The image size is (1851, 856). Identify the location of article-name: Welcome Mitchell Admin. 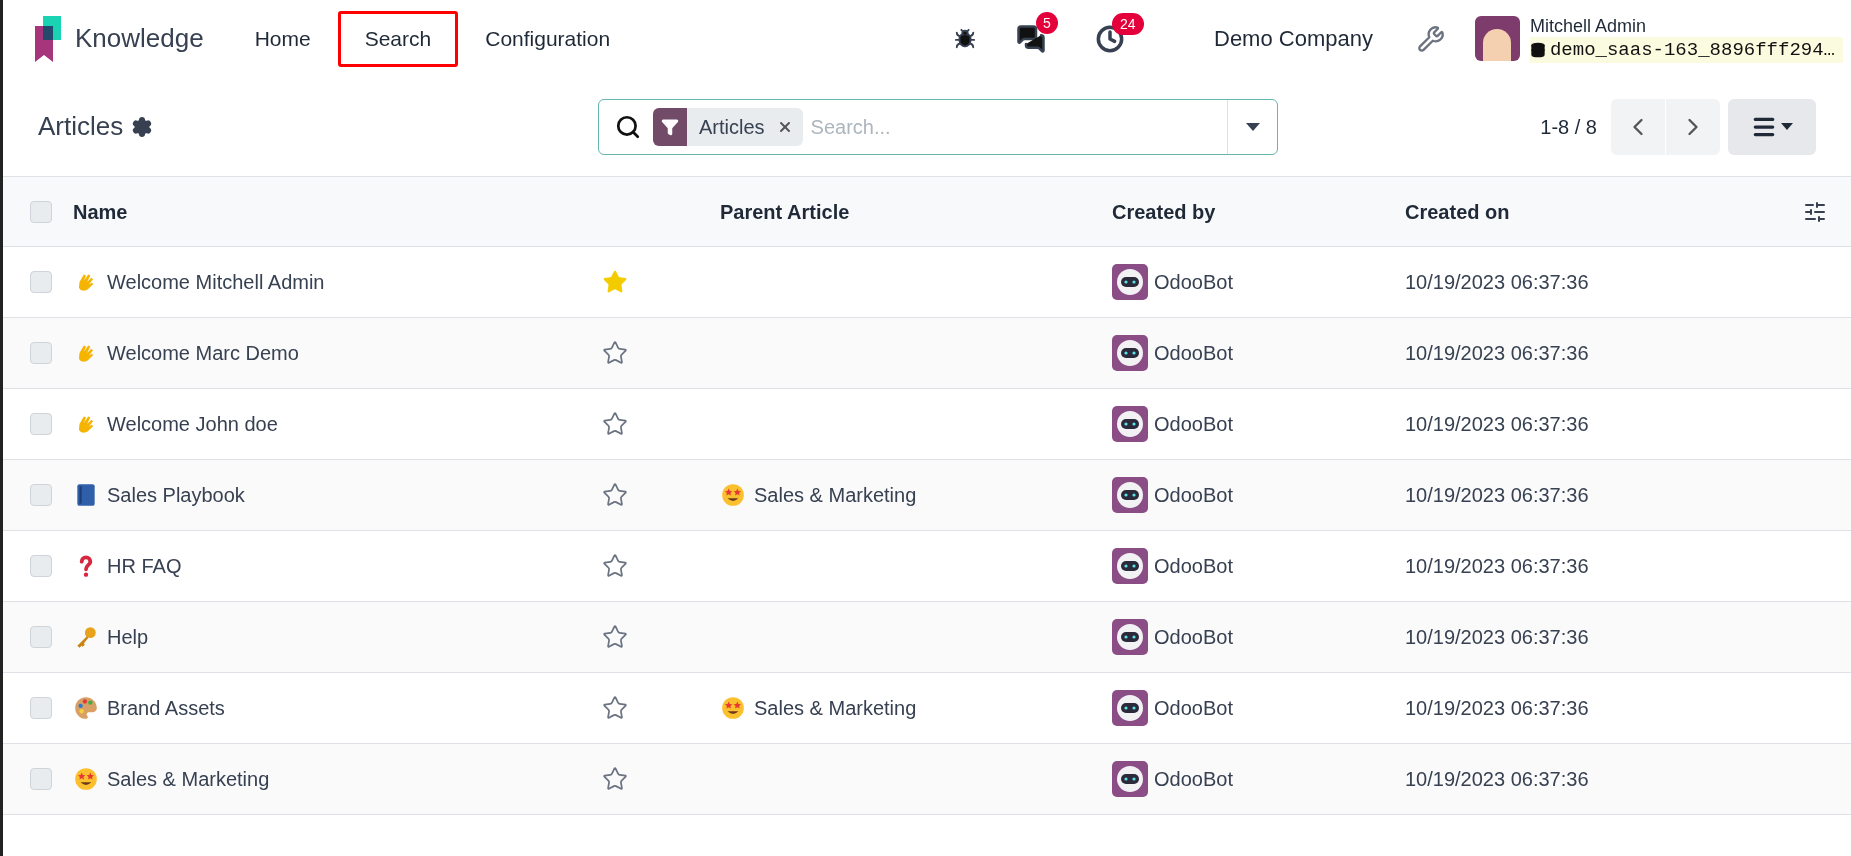
(216, 282).